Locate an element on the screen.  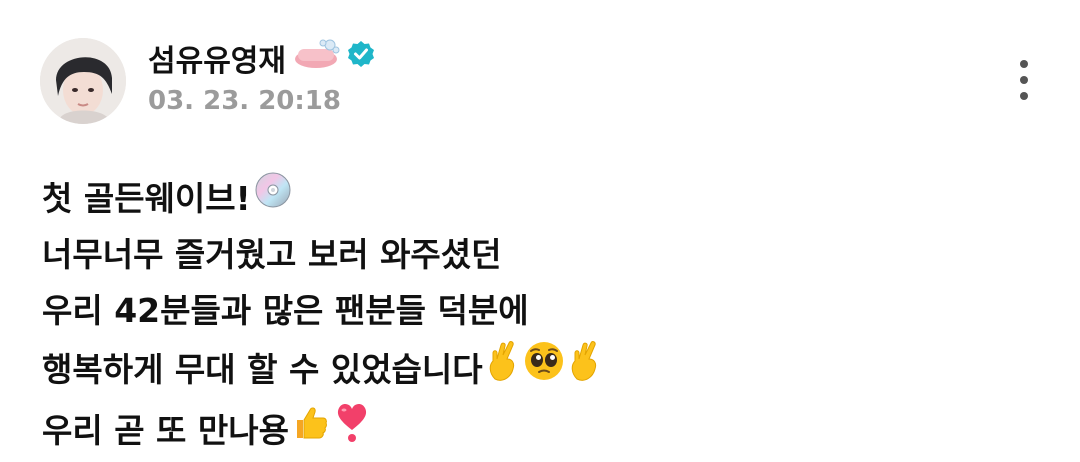
thumbs-up-icon is located at coordinates (311, 430).